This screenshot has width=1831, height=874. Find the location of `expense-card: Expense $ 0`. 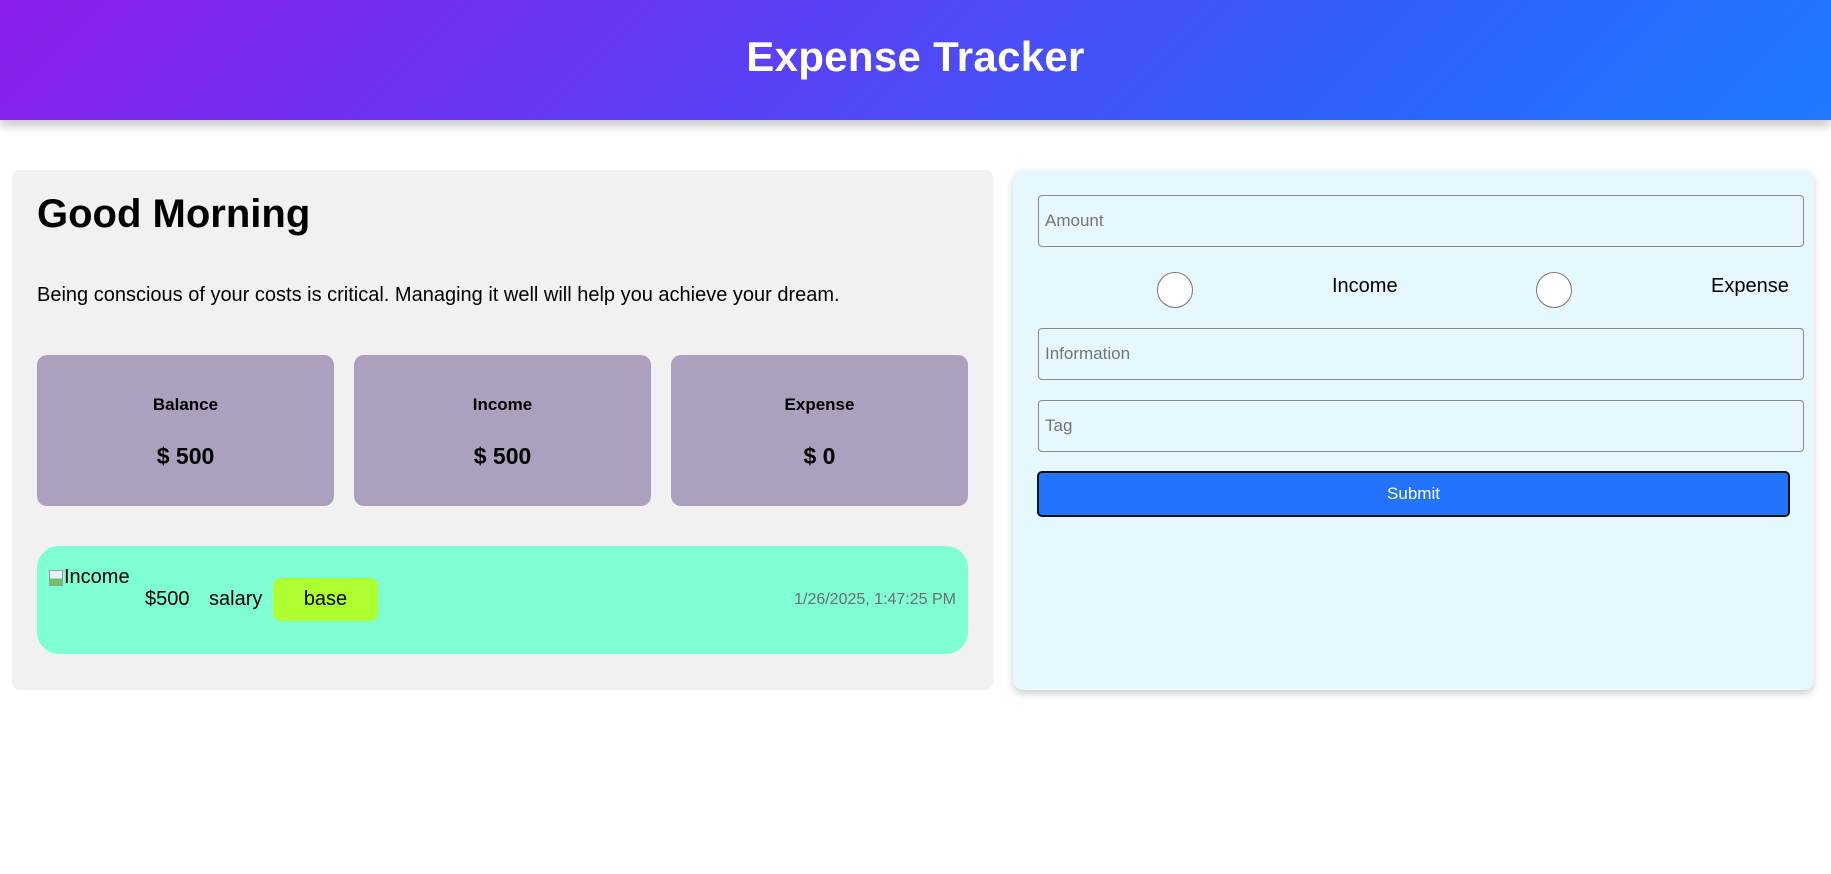

expense-card: Expense $ 0 is located at coordinates (819, 430).